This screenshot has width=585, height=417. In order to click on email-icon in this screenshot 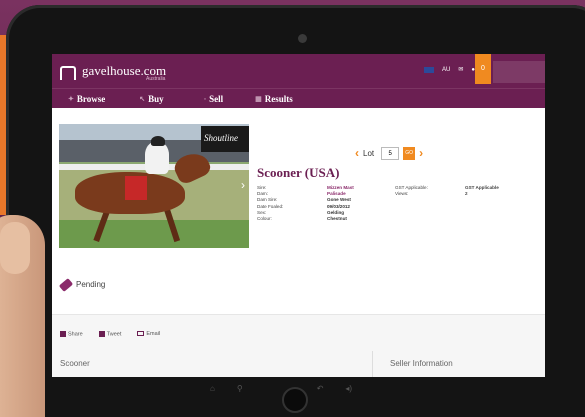, I will do `click(141, 334)`.